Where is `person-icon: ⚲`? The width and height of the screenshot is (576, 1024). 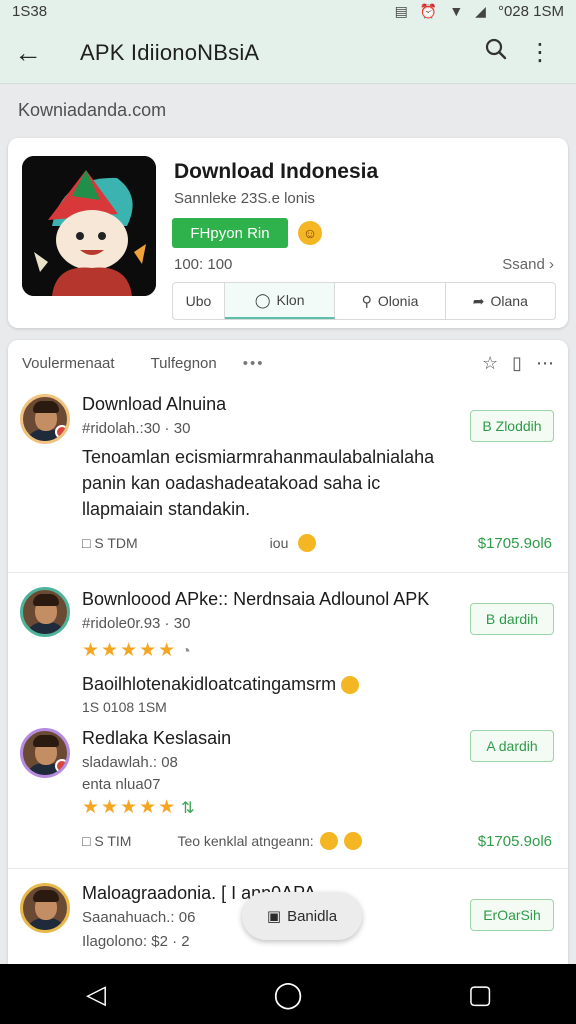
person-icon: ⚲ is located at coordinates (366, 300).